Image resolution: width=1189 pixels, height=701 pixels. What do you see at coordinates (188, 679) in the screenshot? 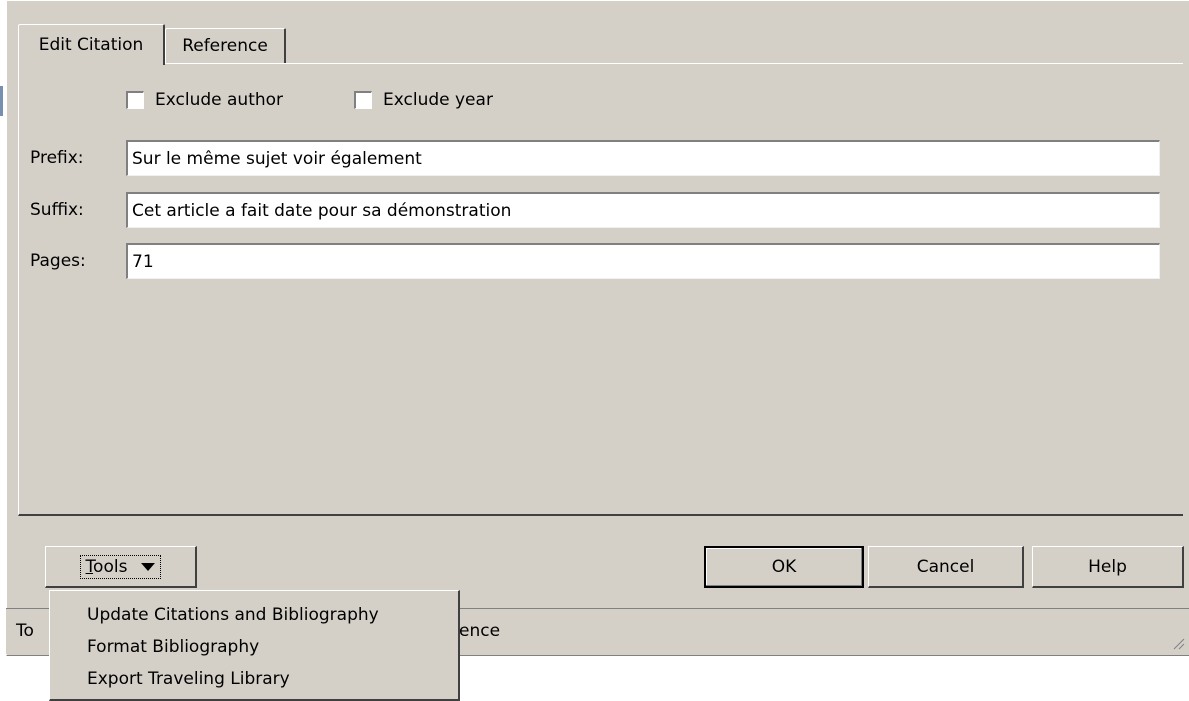
I see `menu-item-export-traveling-library-label: Export Traveling Library` at bounding box center [188, 679].